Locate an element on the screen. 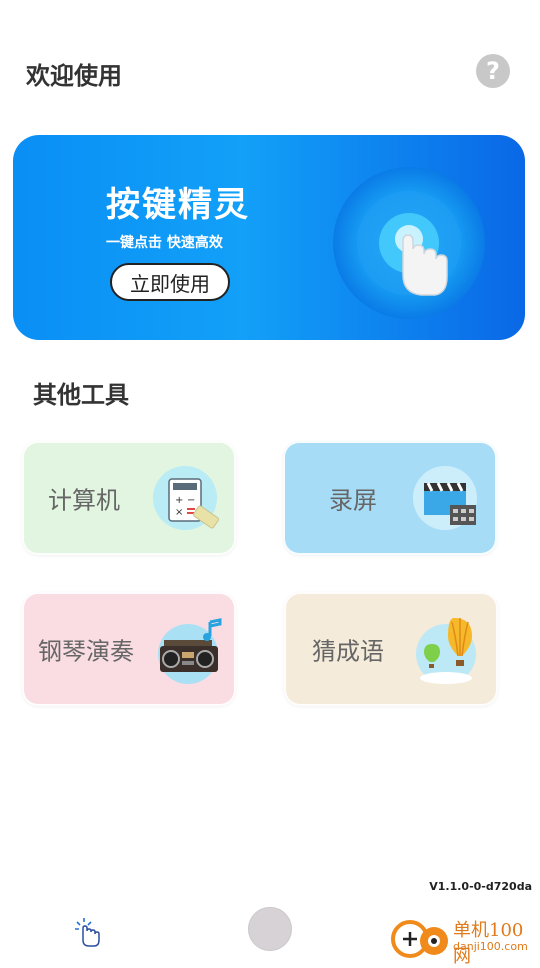 The width and height of the screenshot is (540, 968). watermark-badge-icon is located at coordinates (419, 939).